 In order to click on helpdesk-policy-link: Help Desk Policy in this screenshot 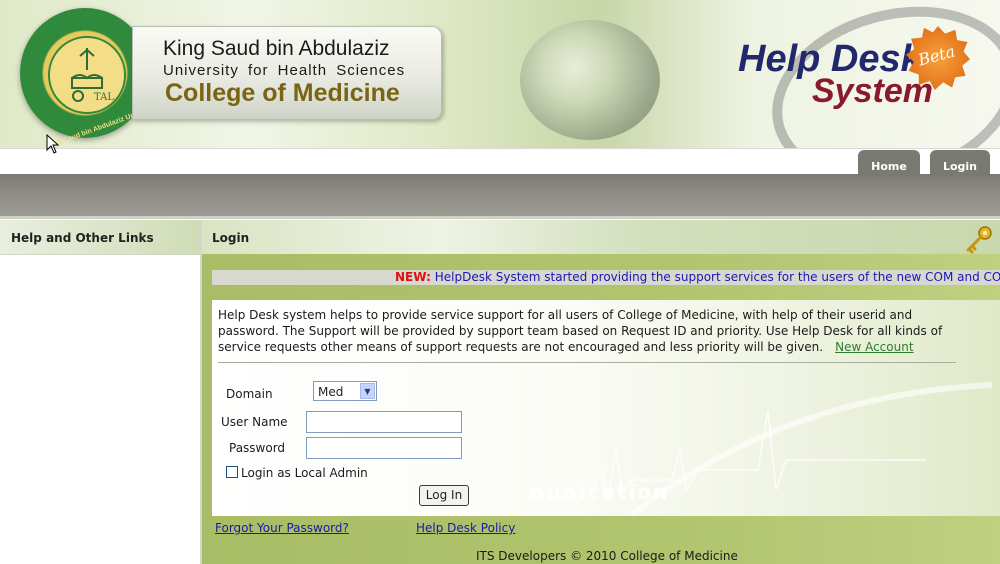, I will do `click(465, 528)`.